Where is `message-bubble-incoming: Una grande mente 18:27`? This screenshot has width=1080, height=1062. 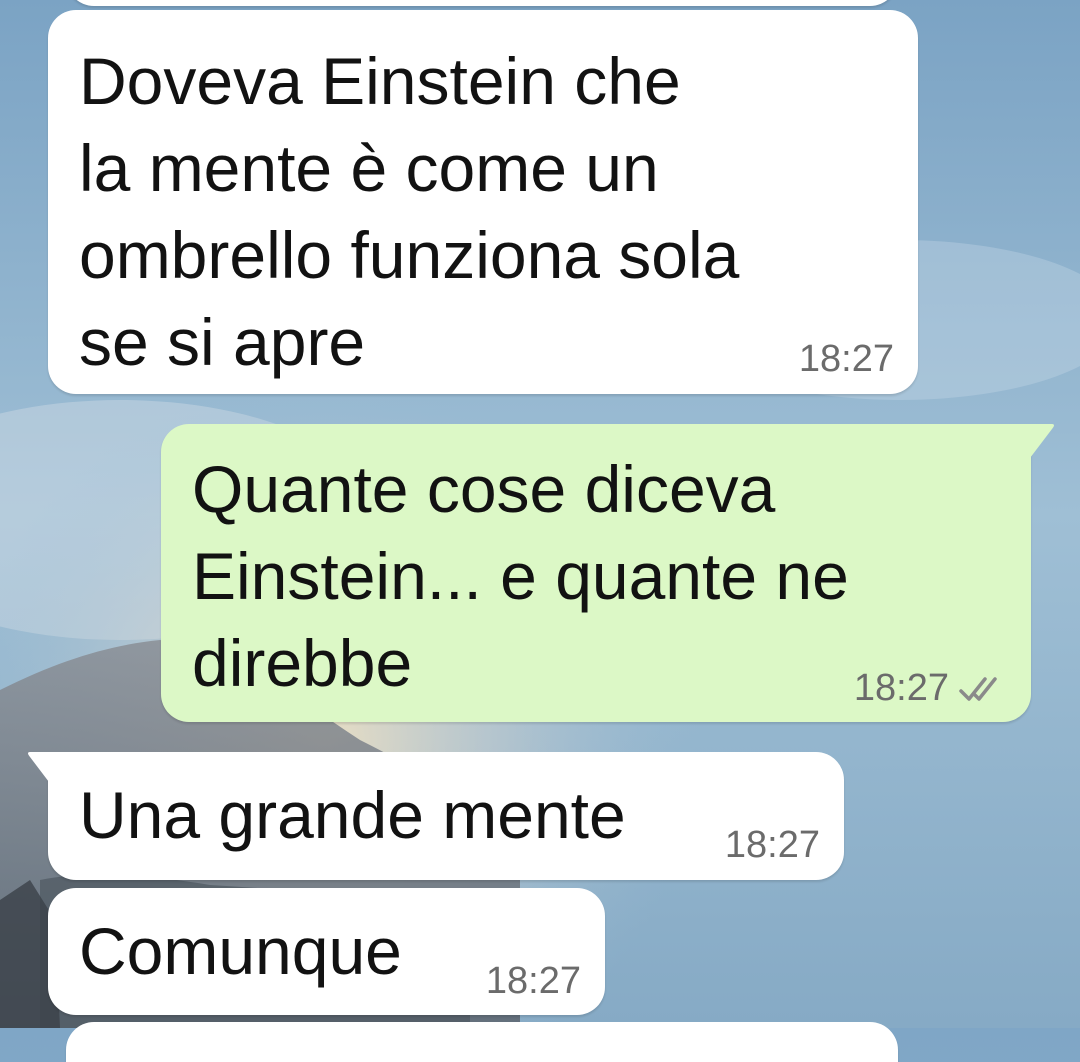 message-bubble-incoming: Una grande mente 18:27 is located at coordinates (446, 816).